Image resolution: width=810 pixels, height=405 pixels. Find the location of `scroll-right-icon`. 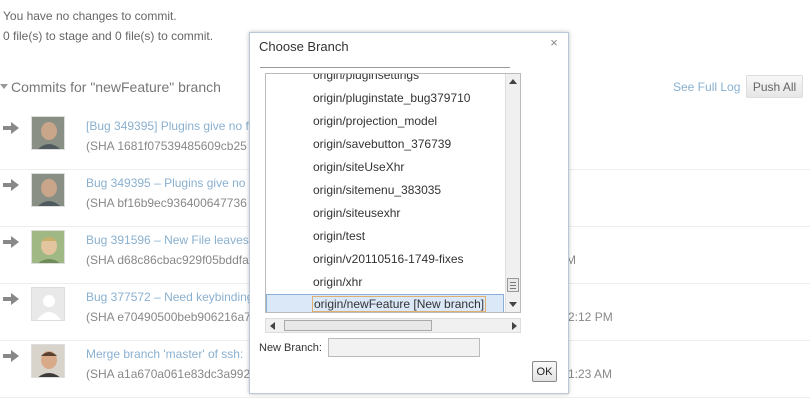

scroll-right-icon is located at coordinates (514, 326).